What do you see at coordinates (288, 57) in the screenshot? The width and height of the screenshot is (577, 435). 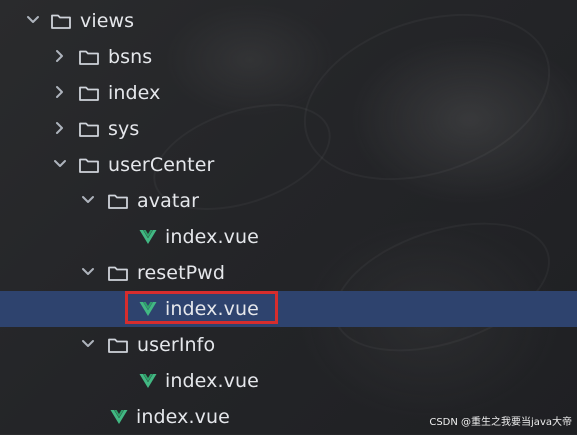 I see `tree-row-bsns: bsns` at bounding box center [288, 57].